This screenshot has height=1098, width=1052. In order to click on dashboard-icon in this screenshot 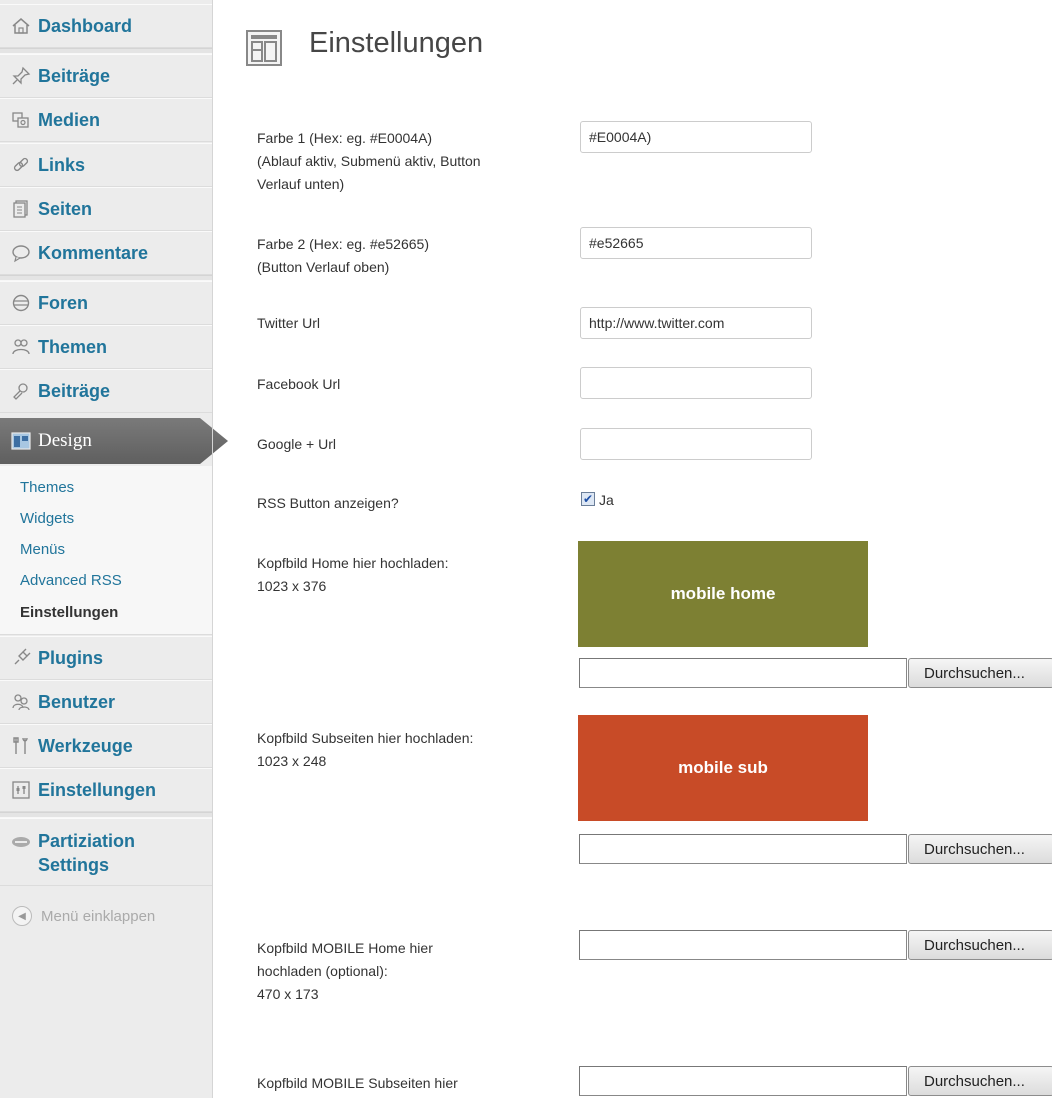, I will do `click(21, 26)`.